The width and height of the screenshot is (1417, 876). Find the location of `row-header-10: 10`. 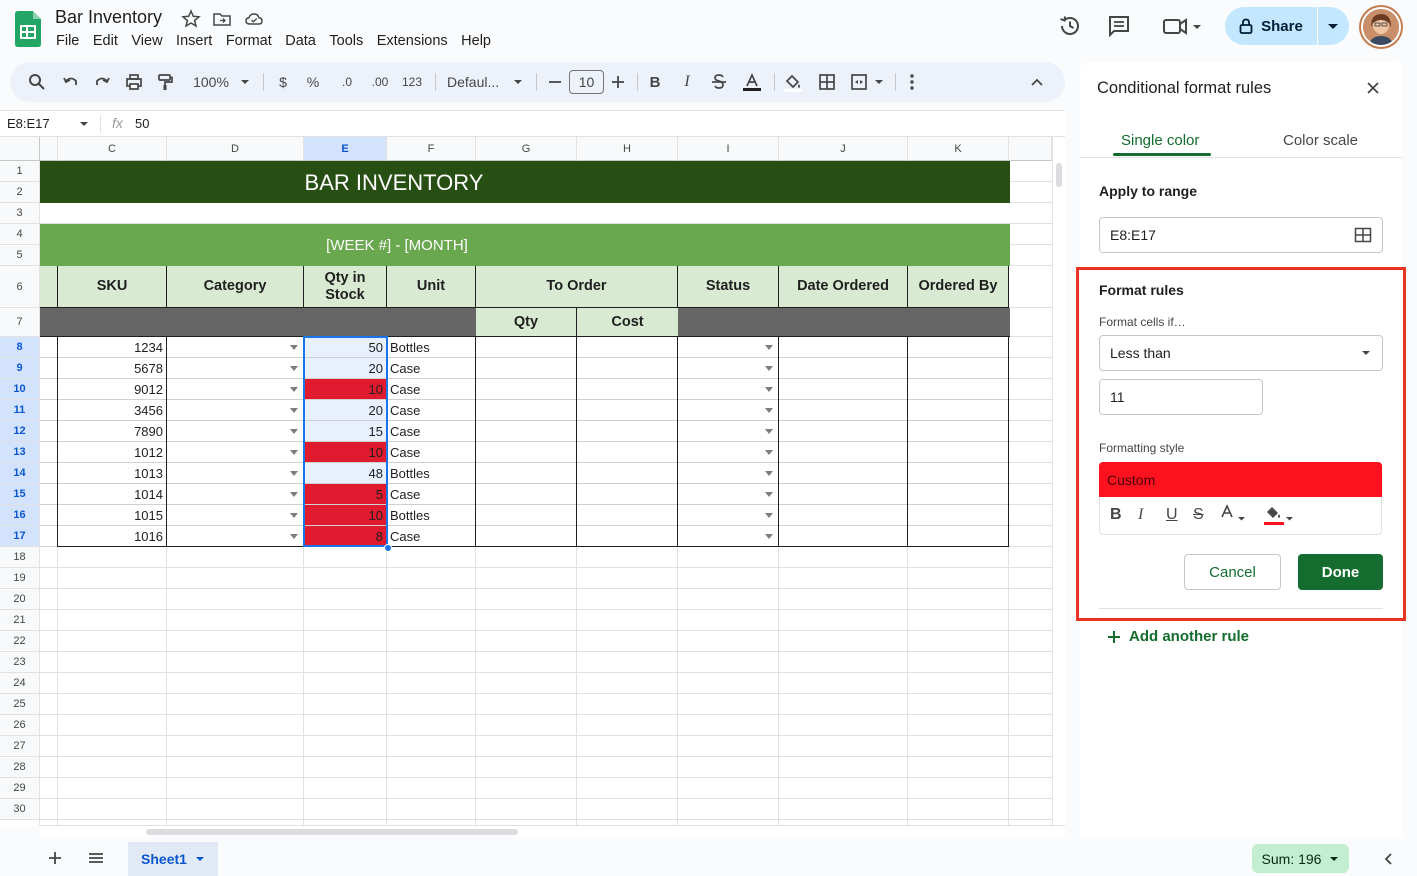

row-header-10: 10 is located at coordinates (20, 389).